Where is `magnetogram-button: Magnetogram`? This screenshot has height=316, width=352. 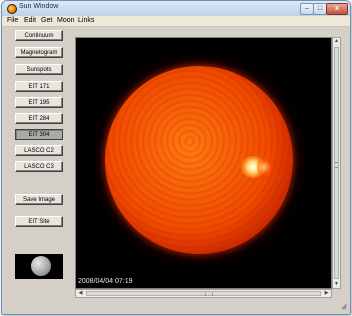 magnetogram-button: Magnetogram is located at coordinates (39, 52).